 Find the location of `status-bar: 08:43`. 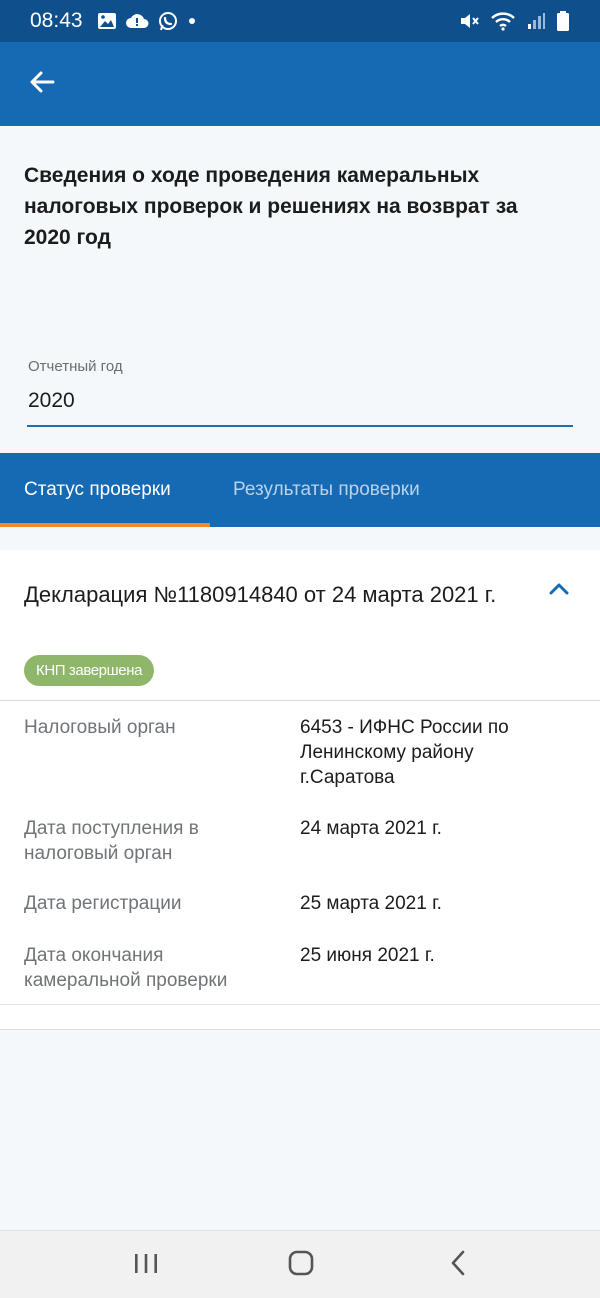

status-bar: 08:43 is located at coordinates (300, 21).